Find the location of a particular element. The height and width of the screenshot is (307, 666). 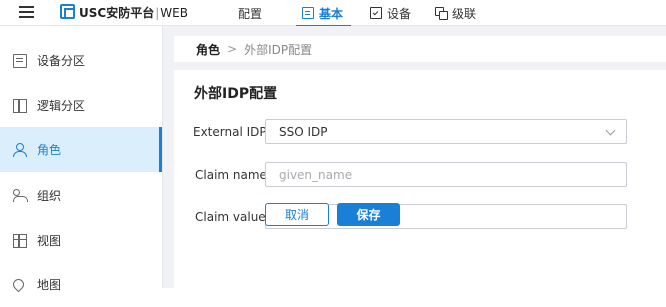

save-button: 保存 is located at coordinates (368, 214).